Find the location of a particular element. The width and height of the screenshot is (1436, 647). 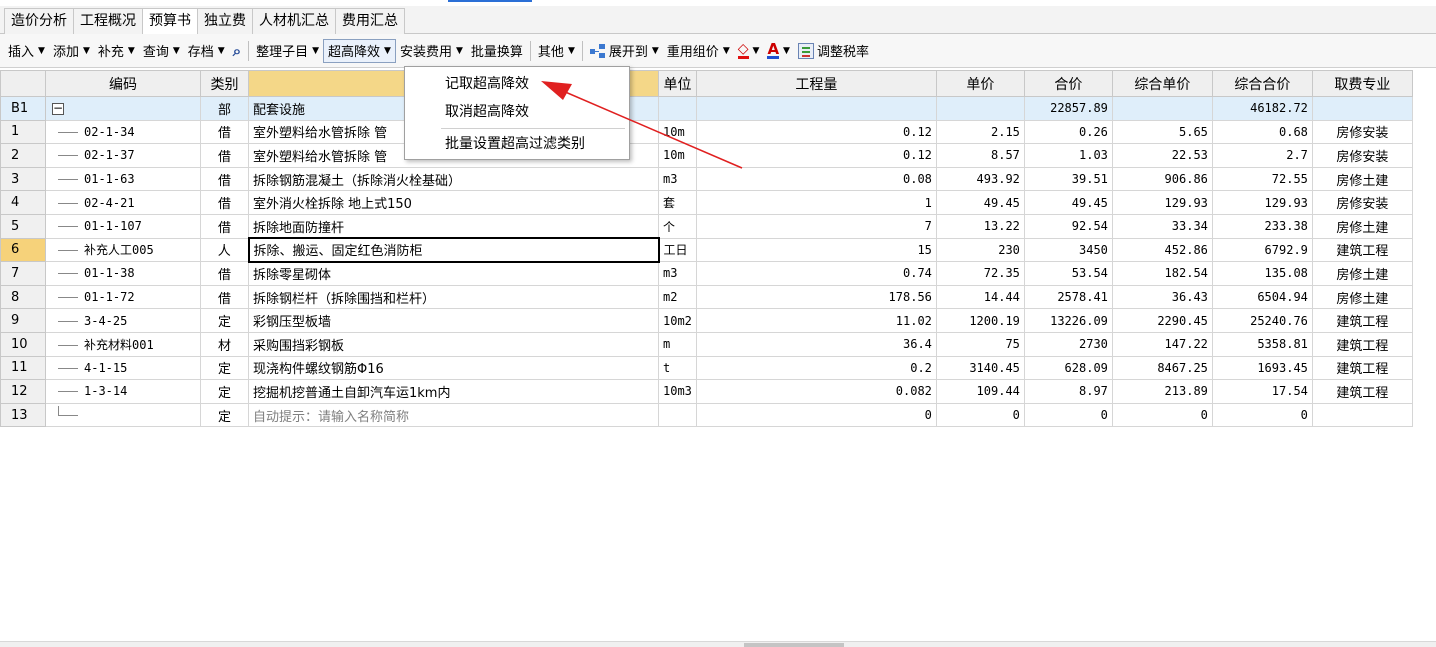

total-price-cell: 8.97 is located at coordinates (1068, 391).